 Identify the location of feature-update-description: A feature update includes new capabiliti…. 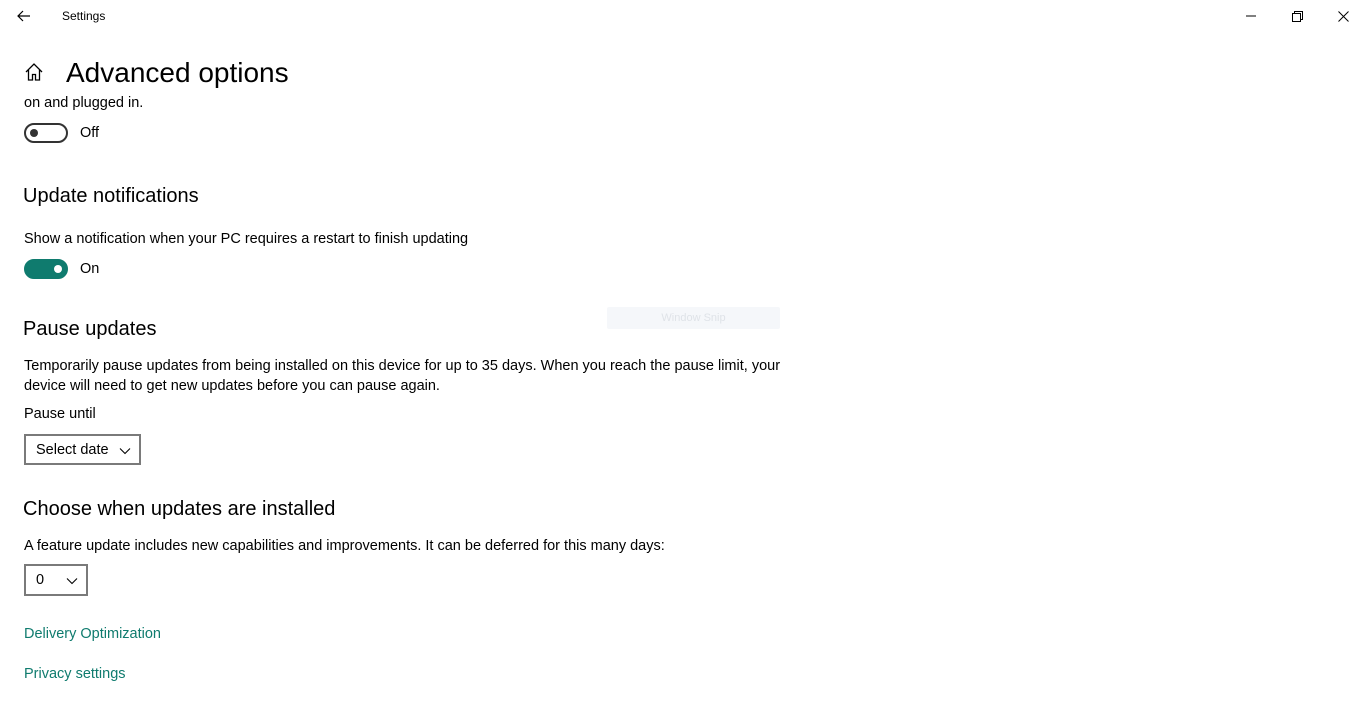
(344, 546).